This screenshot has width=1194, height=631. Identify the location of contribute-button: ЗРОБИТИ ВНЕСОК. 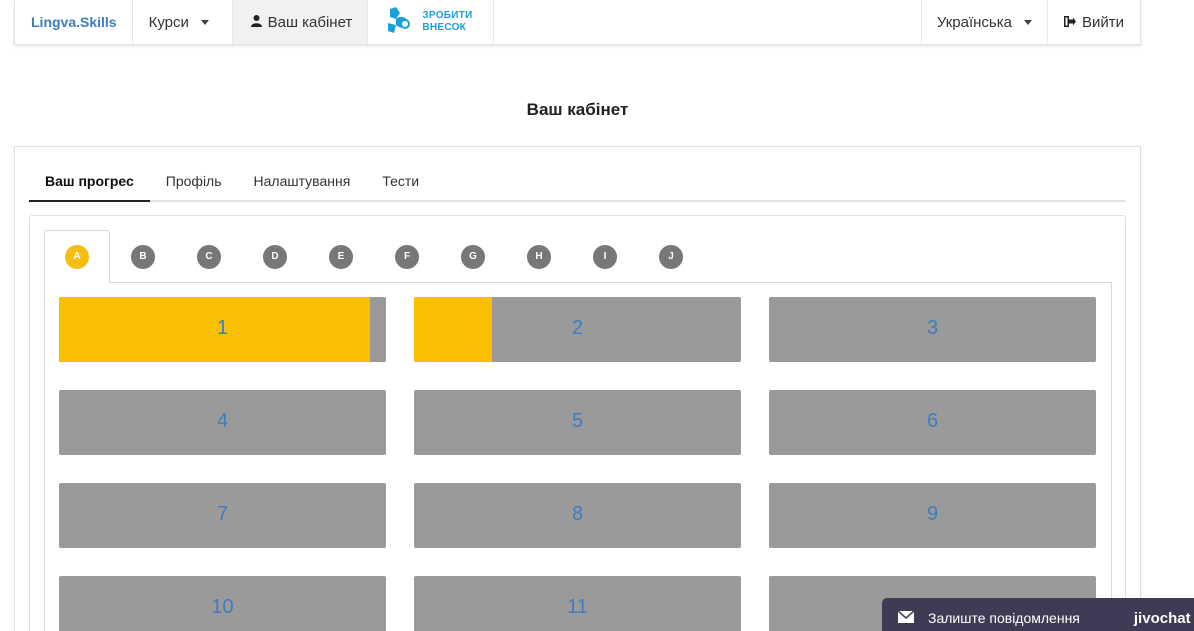
(431, 22).